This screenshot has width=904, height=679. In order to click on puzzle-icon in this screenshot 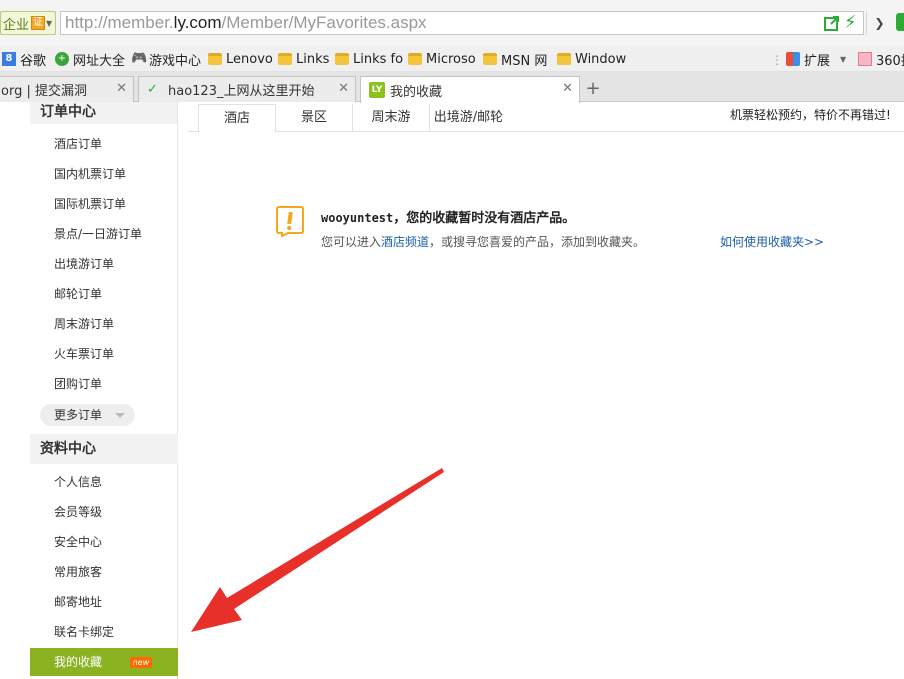, I will do `click(793, 59)`.